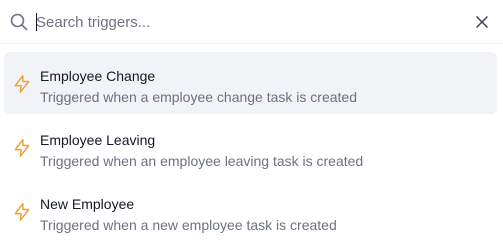 The image size is (503, 244). I want to click on search-icon, so click(19, 22).